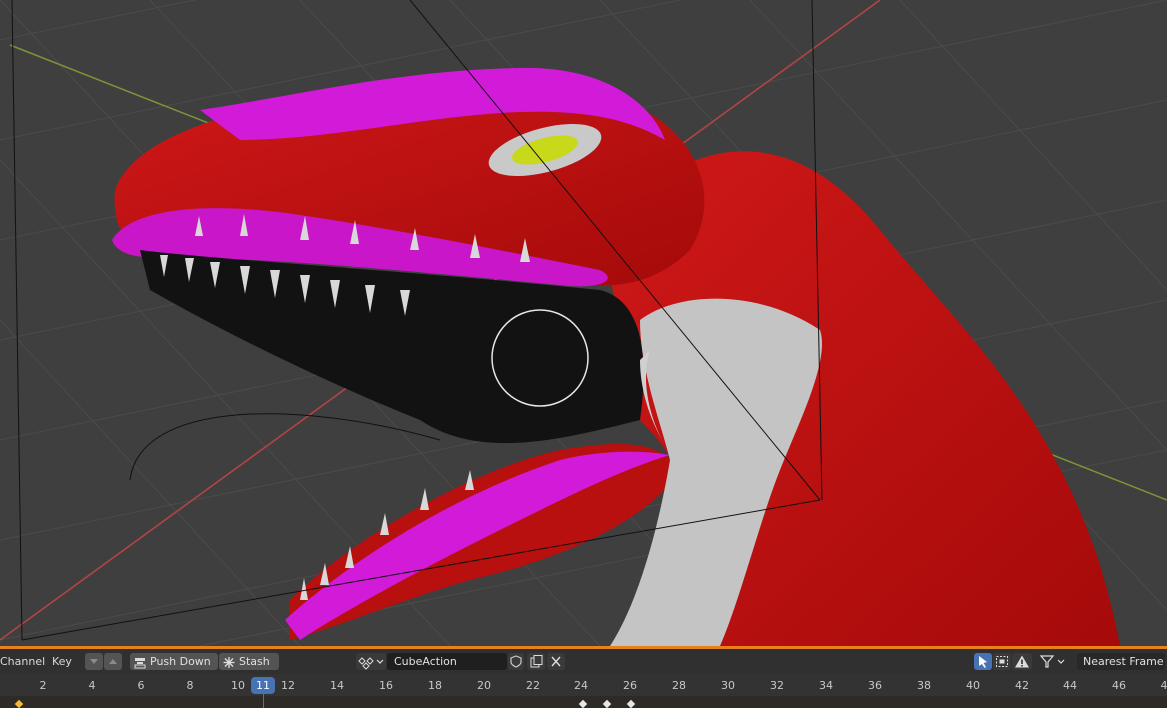  I want to click on keyframe-summary-row, so click(583, 702).